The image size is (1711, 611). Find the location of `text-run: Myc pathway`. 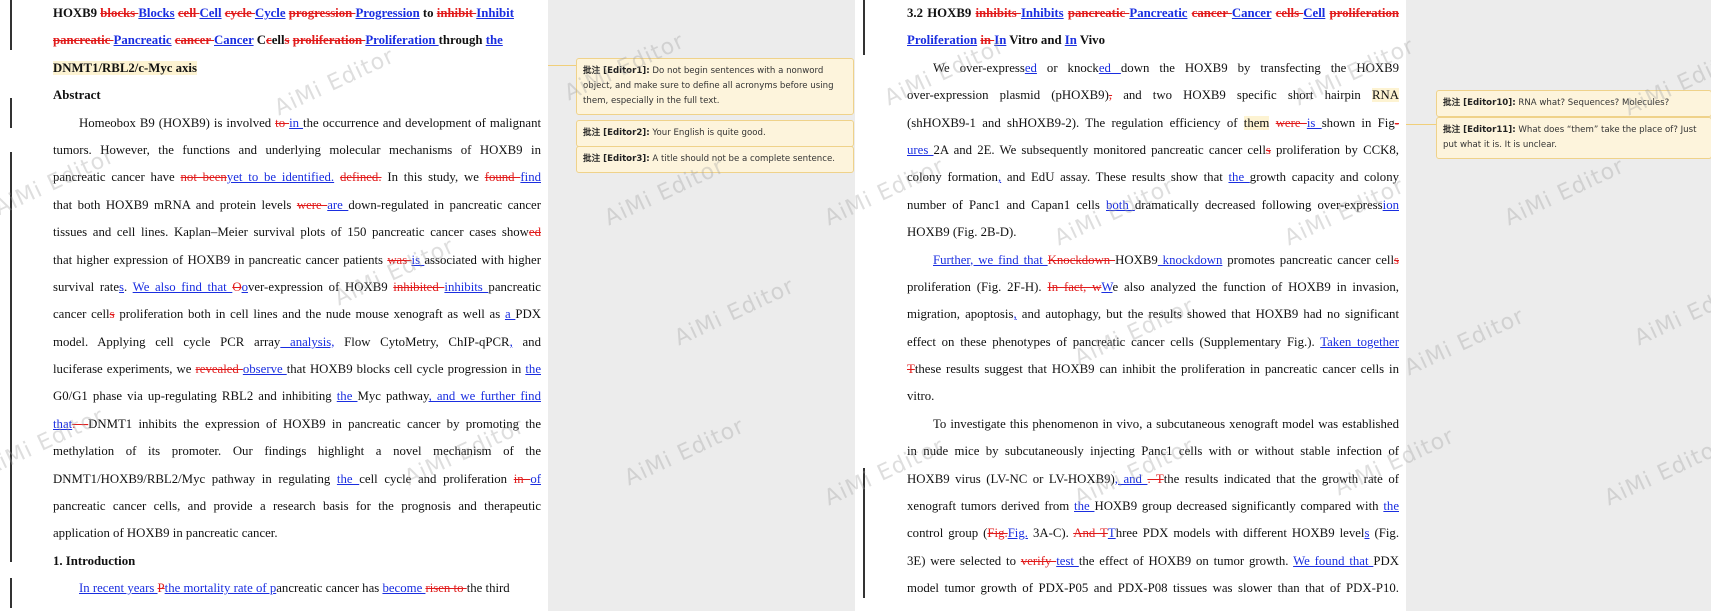

text-run: Myc pathway is located at coordinates (393, 396).